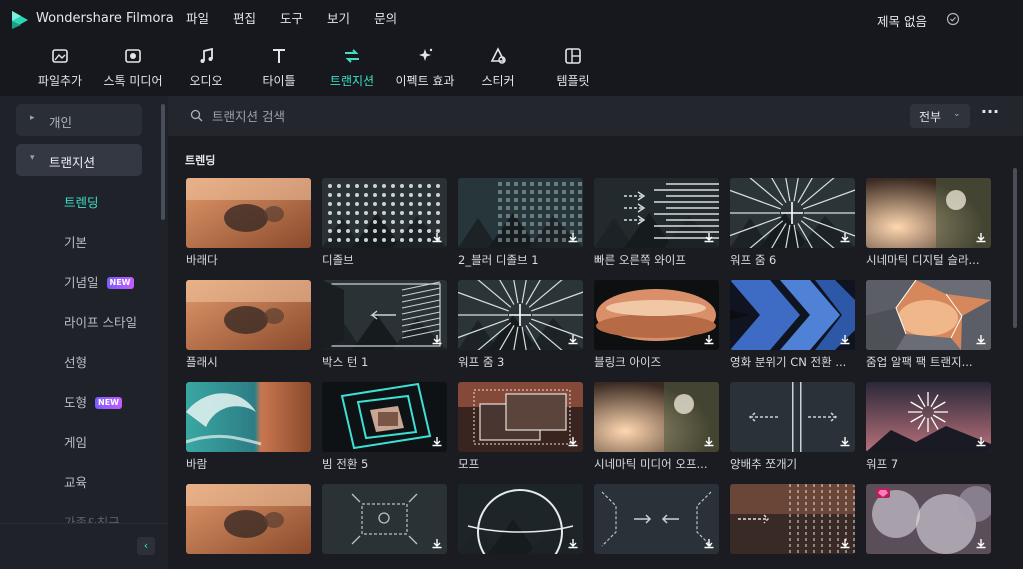 The height and width of the screenshot is (569, 1023). I want to click on menu-item: 문의, so click(385, 19).